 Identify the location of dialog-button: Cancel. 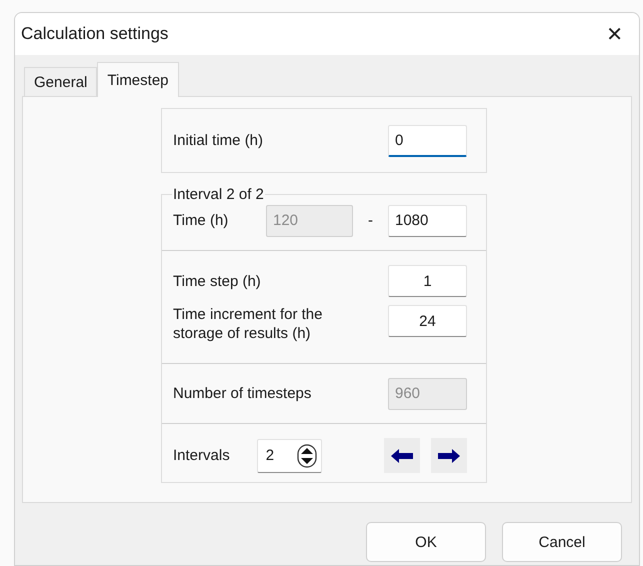
(562, 542).